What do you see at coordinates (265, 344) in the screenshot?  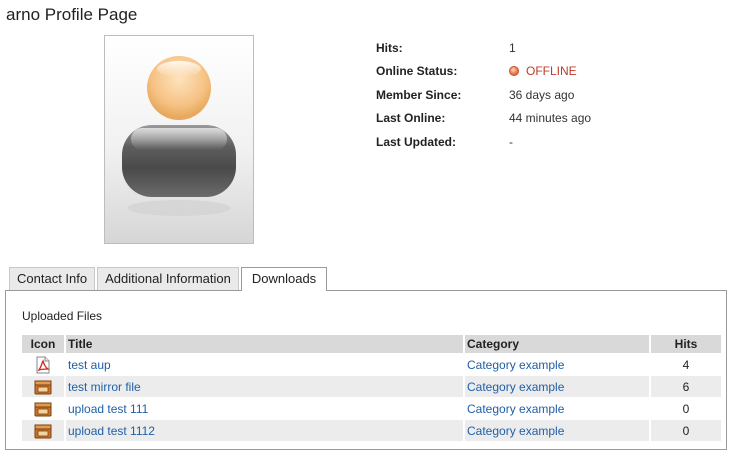 I see `column-header-title: Title` at bounding box center [265, 344].